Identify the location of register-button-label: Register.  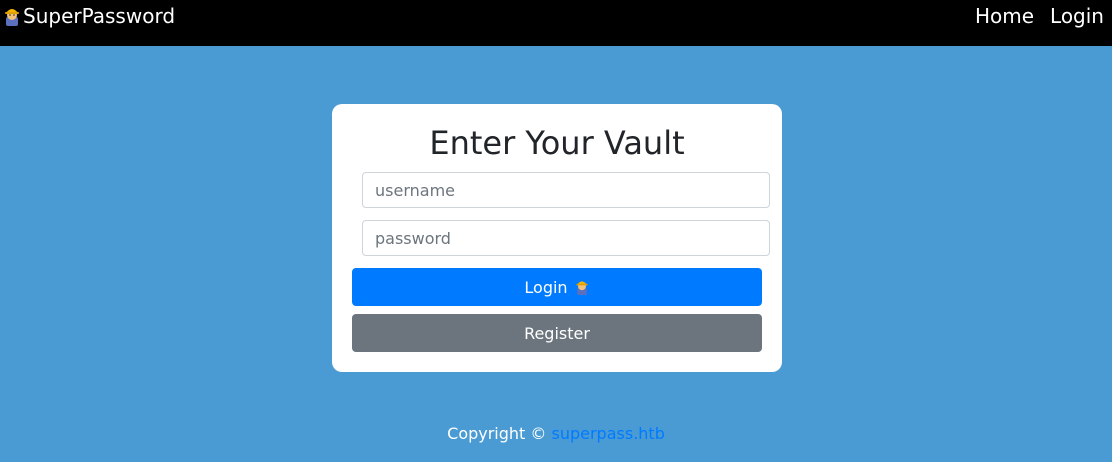
(557, 333).